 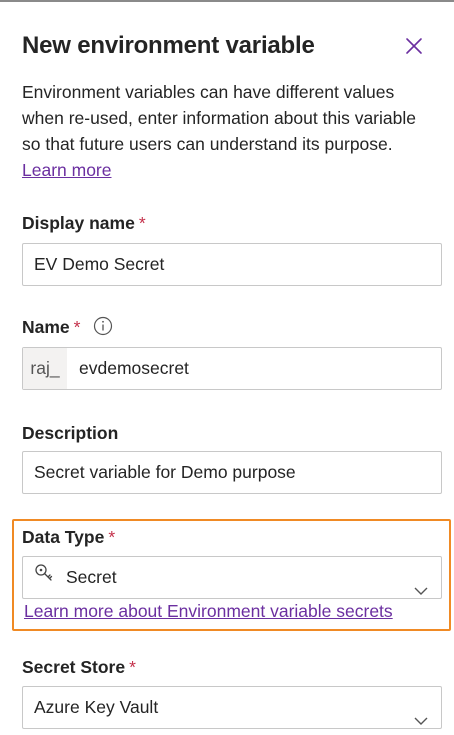 I want to click on secret-store-value: Azure Key Vault, so click(x=96, y=707).